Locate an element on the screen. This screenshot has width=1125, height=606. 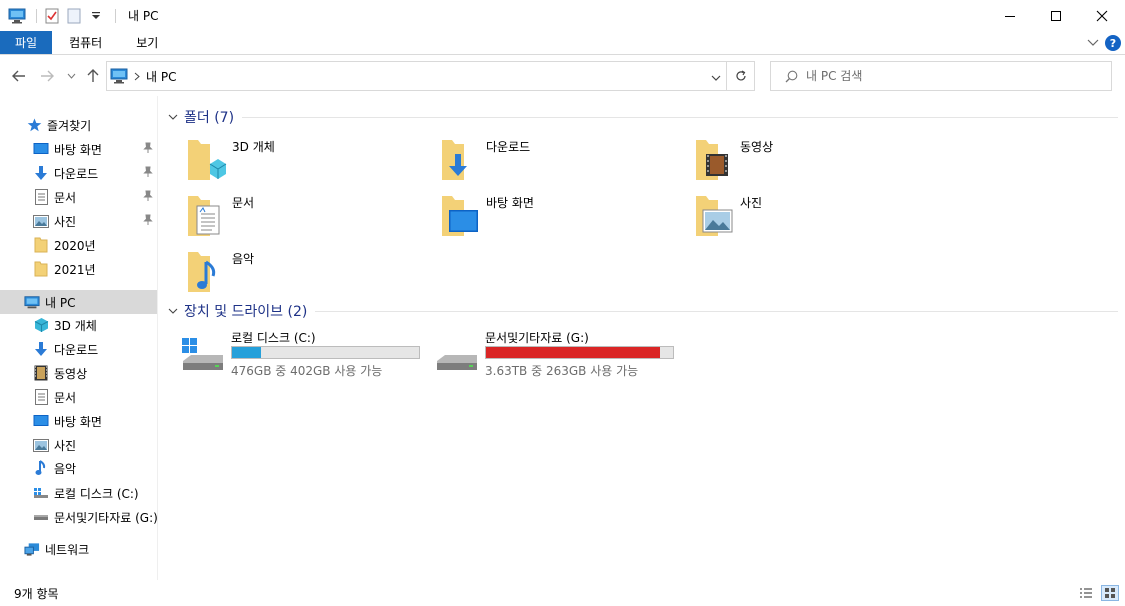
sidebar-item-this-pc: 내 PC is located at coordinates (78, 302).